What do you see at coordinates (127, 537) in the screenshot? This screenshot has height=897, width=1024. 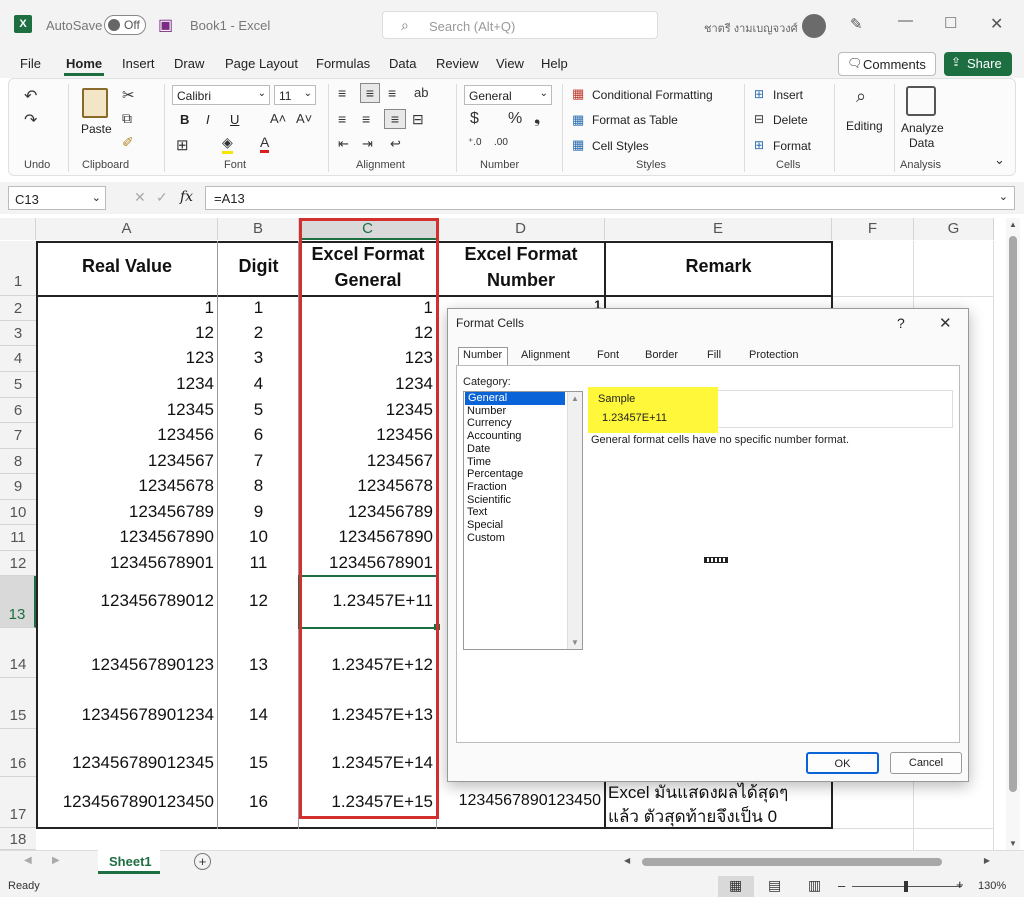 I see `cell-a11: 1234567890` at bounding box center [127, 537].